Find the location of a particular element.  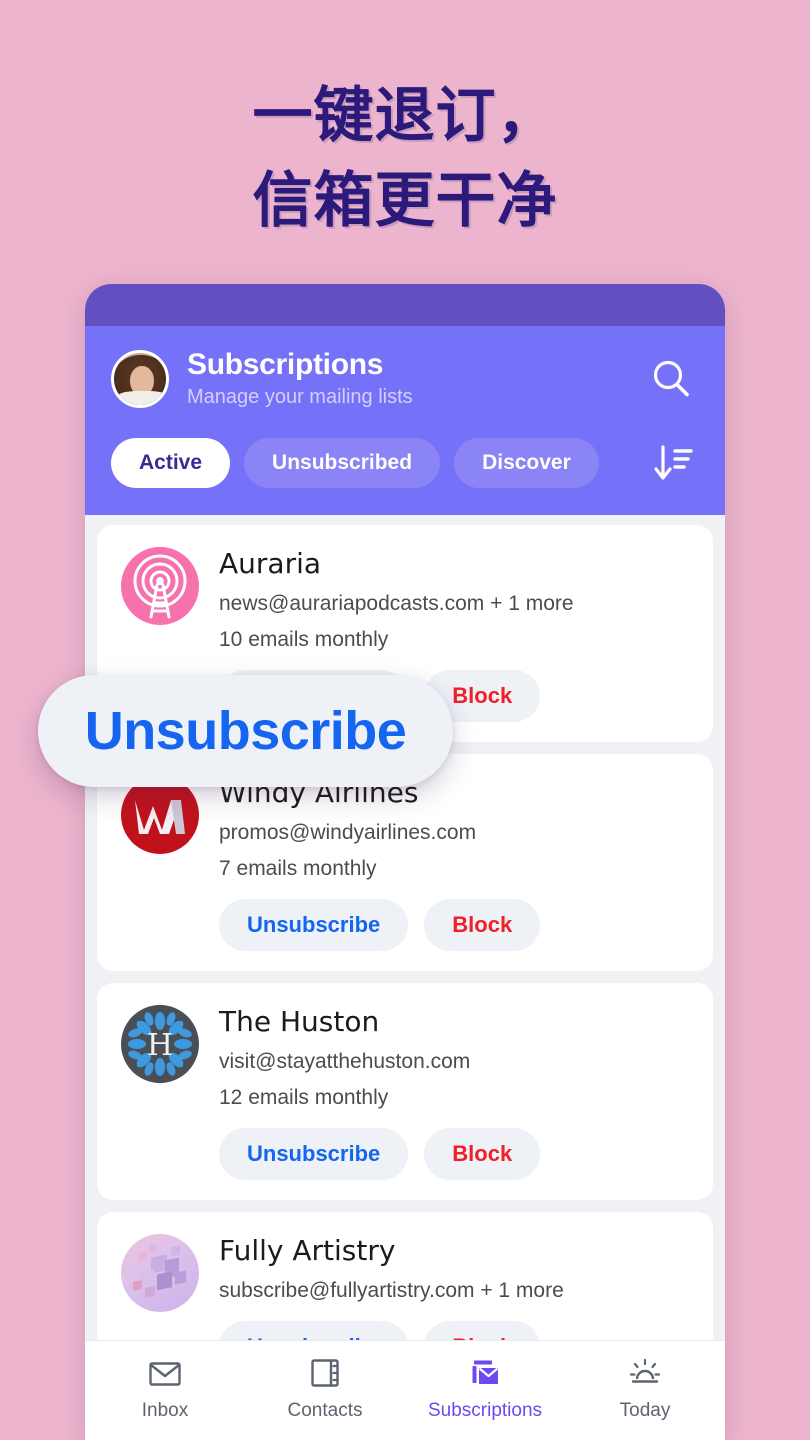

unsubscribe-callout: Unsubscribe is located at coordinates (245, 731).